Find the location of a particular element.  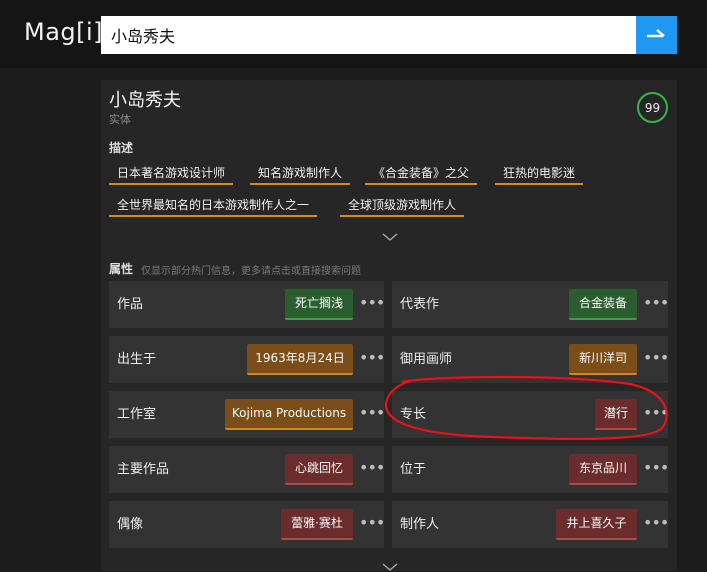

attribute-row: 出生于 1963年8月24日 ••• is located at coordinates (247, 359).